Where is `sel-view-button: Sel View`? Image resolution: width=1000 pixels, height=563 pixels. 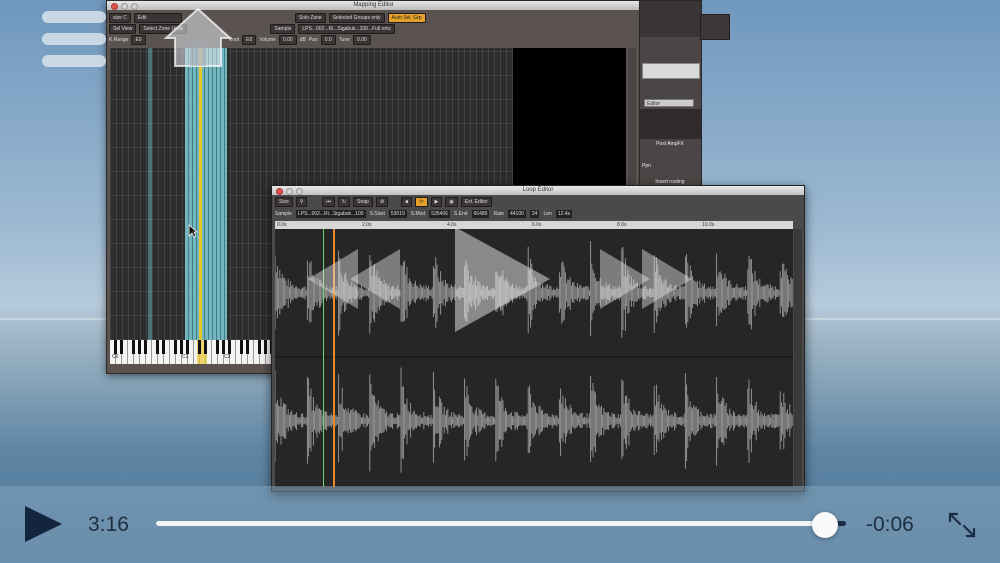 sel-view-button: Sel View is located at coordinates (123, 28).